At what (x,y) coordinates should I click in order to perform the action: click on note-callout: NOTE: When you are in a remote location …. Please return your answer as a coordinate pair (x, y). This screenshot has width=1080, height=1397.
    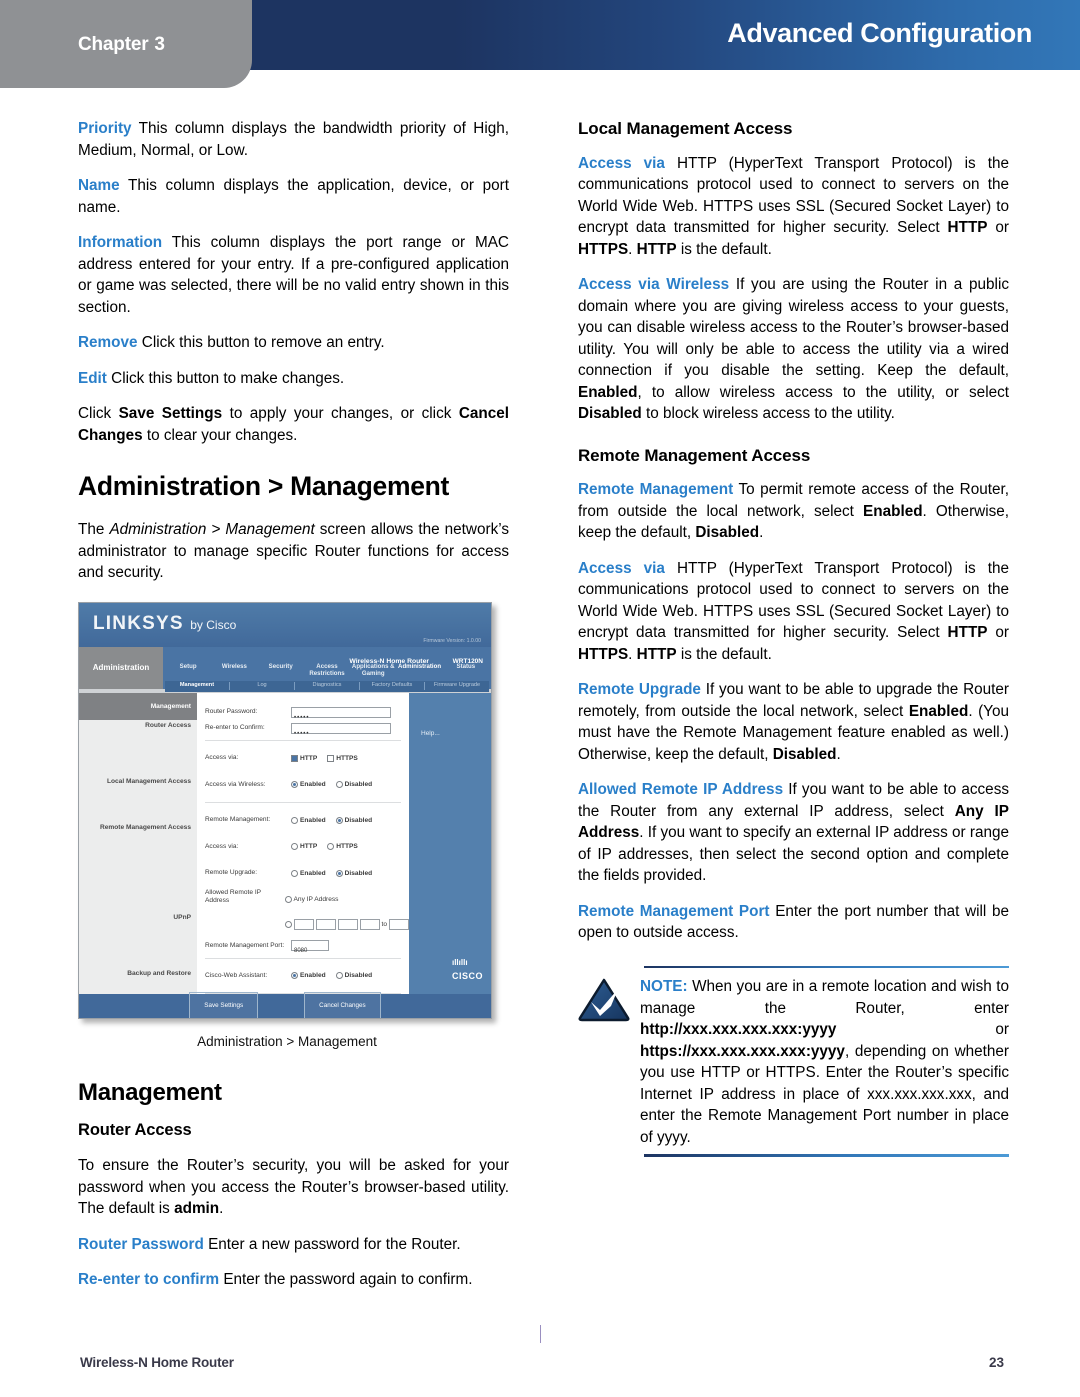
    Looking at the image, I should click on (793, 1061).